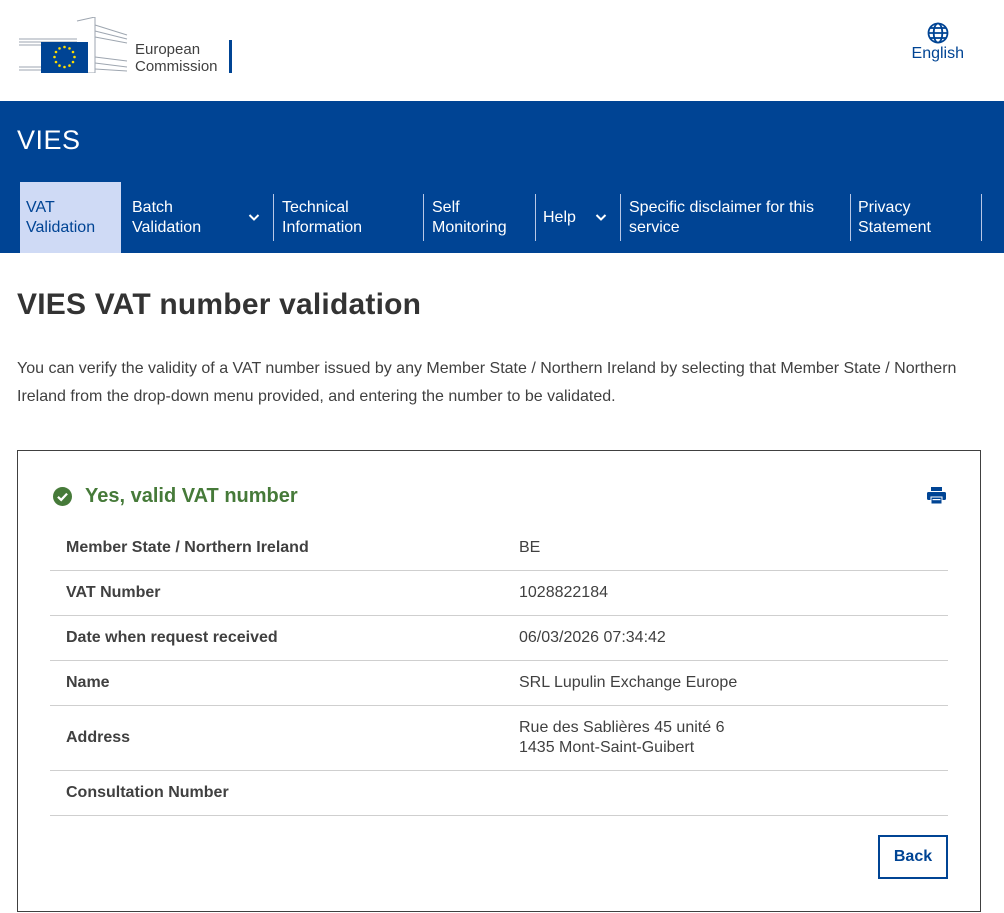 Image resolution: width=1004 pixels, height=913 pixels. Describe the element at coordinates (219, 304) in the screenshot. I see `page-title: VIES VAT number validation` at that location.